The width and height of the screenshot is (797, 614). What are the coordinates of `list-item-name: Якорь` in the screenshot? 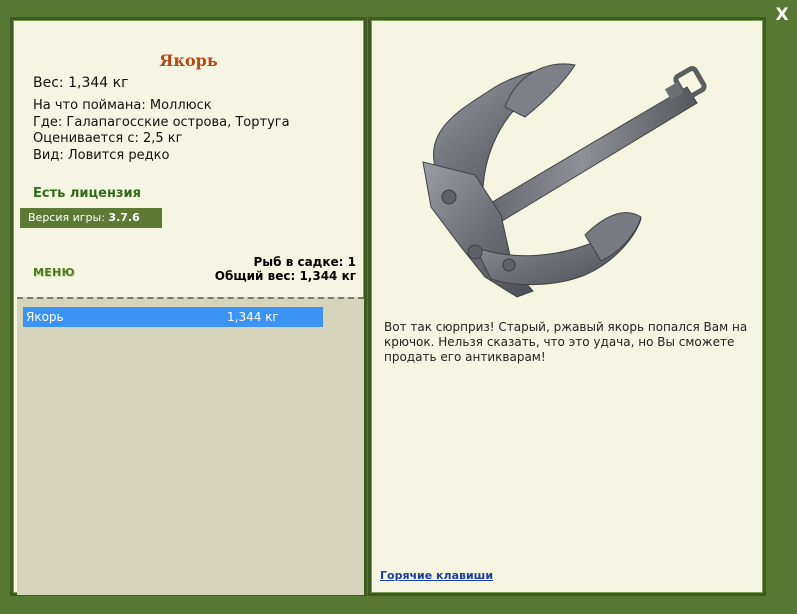 It's located at (45, 317).